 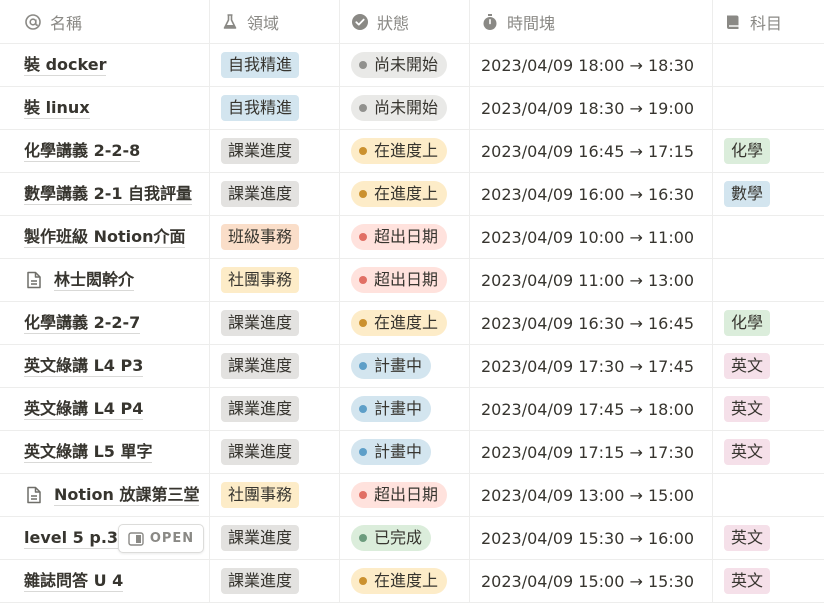 What do you see at coordinates (57, 108) in the screenshot?
I see `row-title: 裝 linux` at bounding box center [57, 108].